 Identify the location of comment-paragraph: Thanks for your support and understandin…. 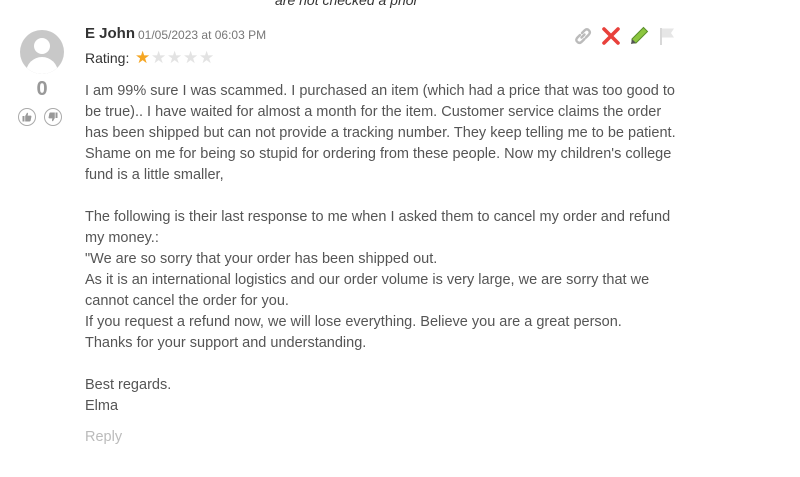
(226, 343).